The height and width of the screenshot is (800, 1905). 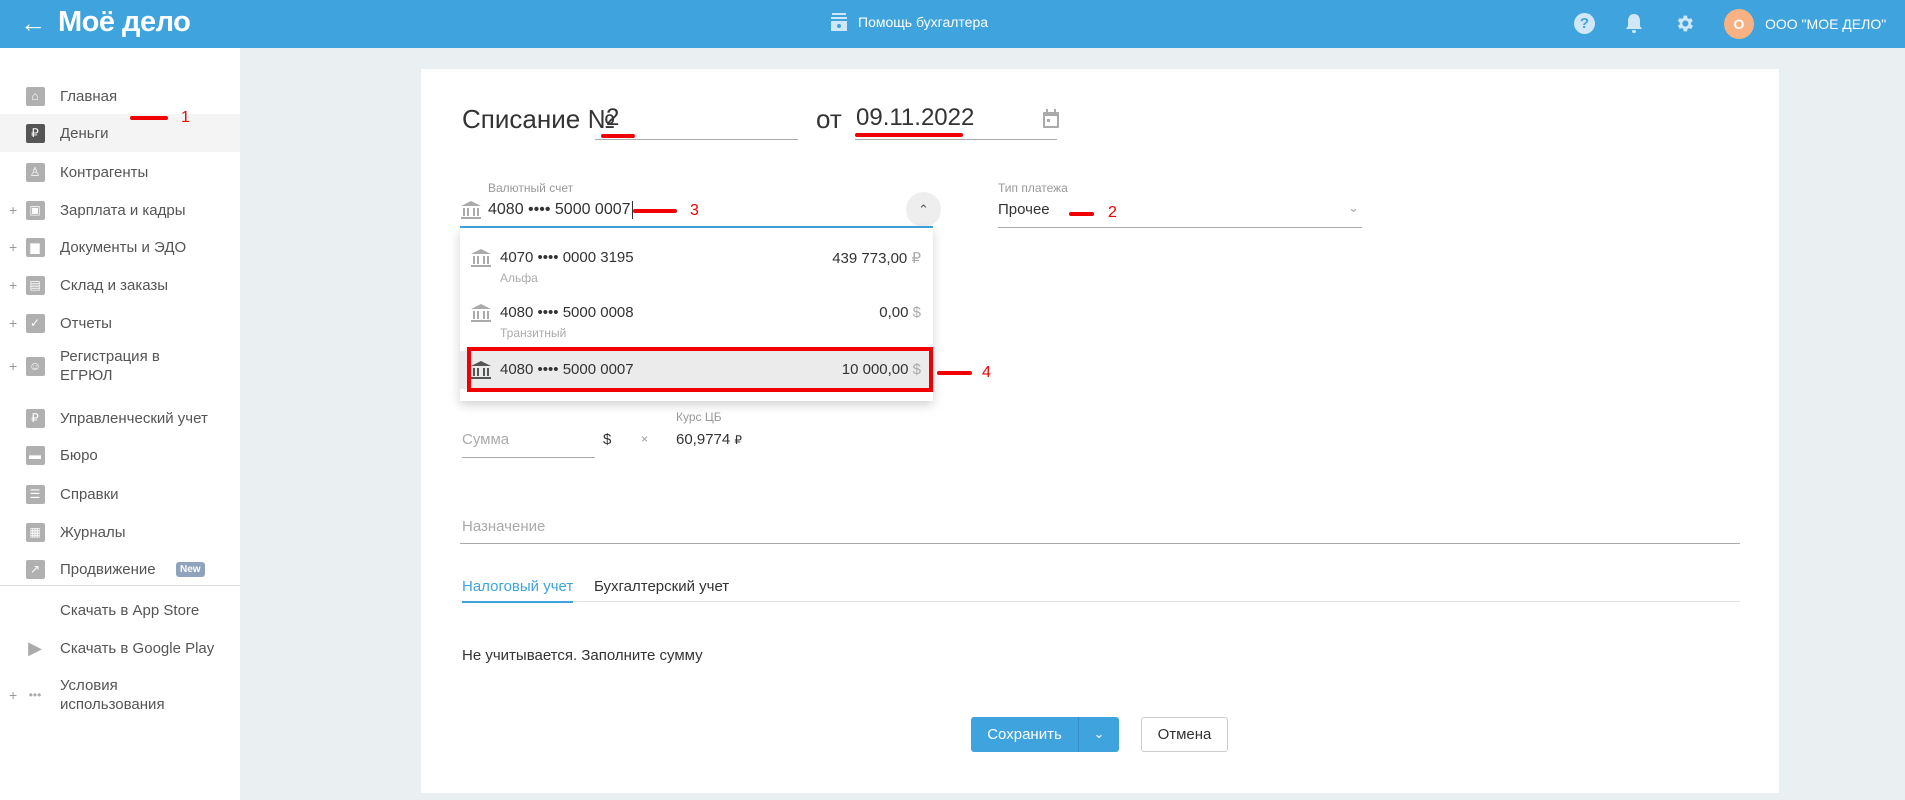 What do you see at coordinates (1684, 26) in the screenshot?
I see `gear-icon` at bounding box center [1684, 26].